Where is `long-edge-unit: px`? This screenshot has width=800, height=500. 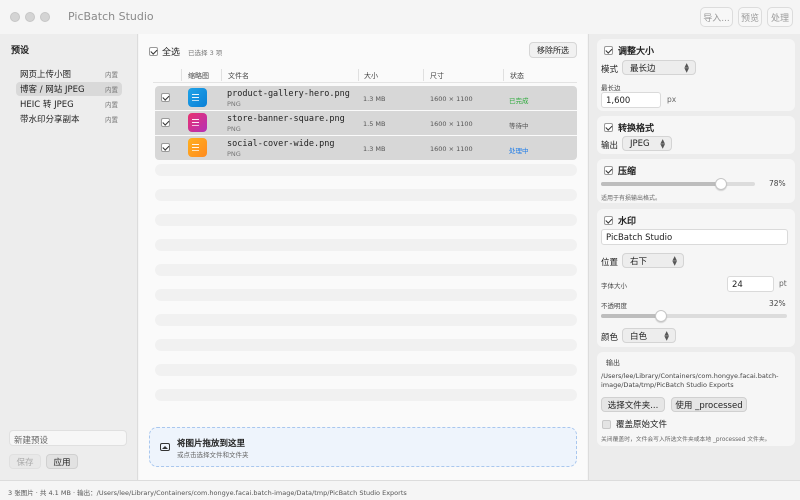 long-edge-unit: px is located at coordinates (672, 99).